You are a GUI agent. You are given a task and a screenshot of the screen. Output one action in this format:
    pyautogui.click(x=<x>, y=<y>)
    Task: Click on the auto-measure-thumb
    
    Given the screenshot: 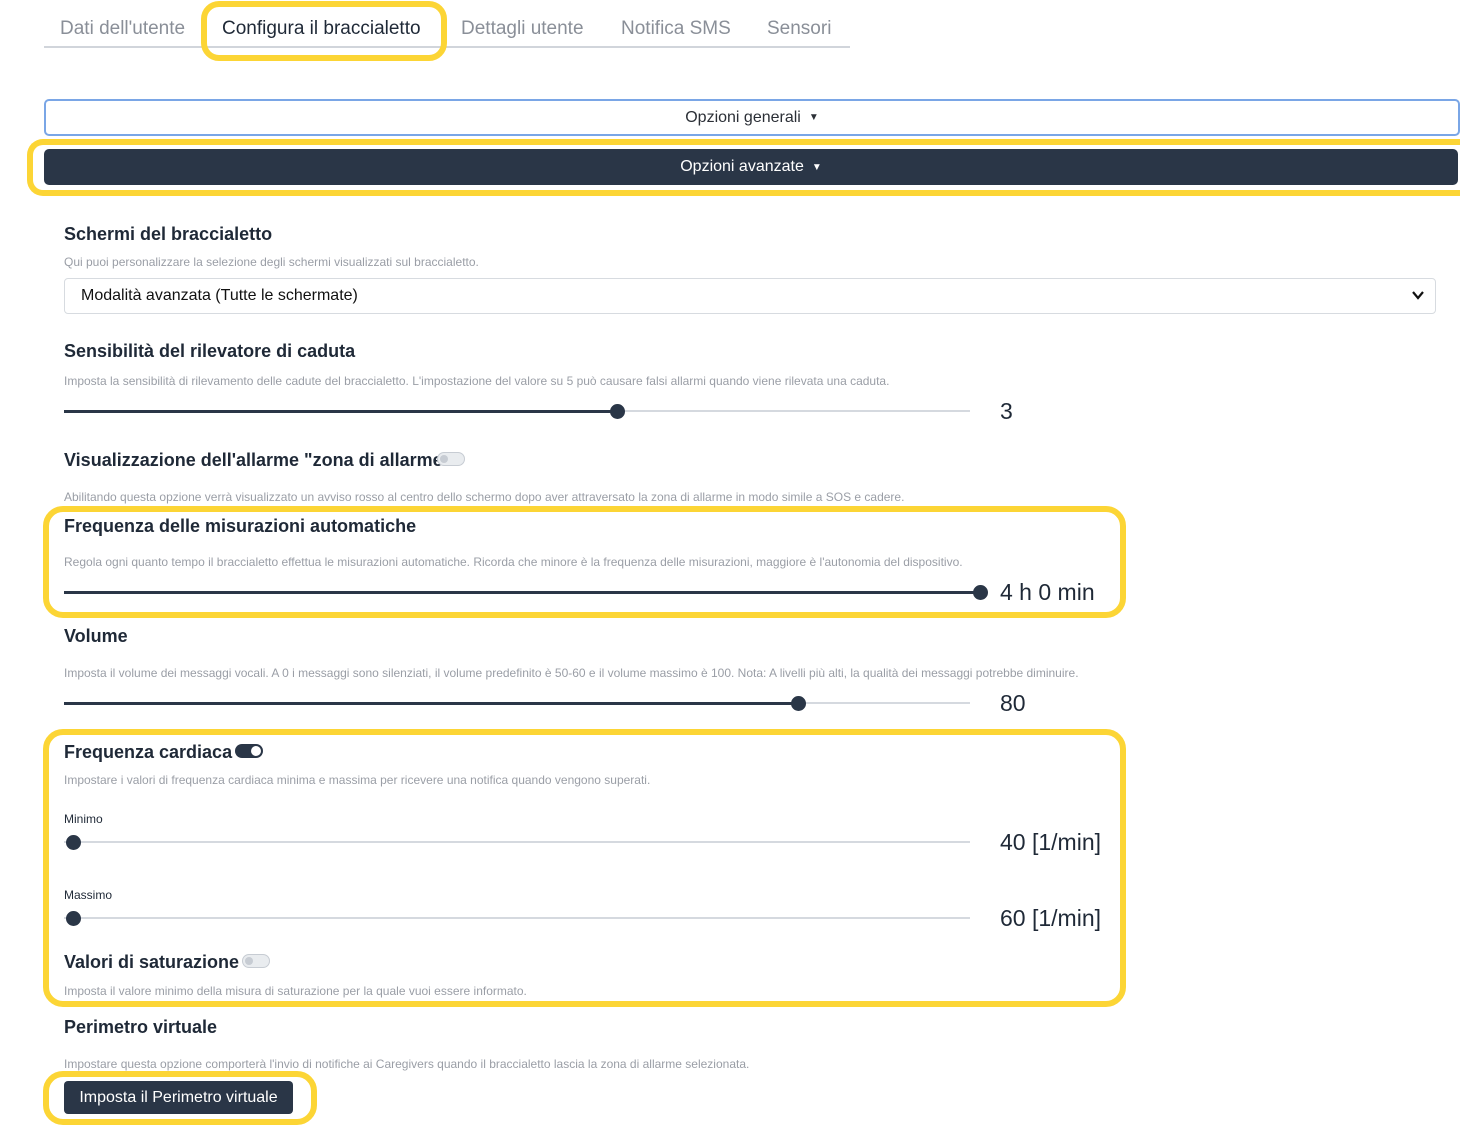 What is the action you would take?
    pyautogui.click(x=980, y=592)
    